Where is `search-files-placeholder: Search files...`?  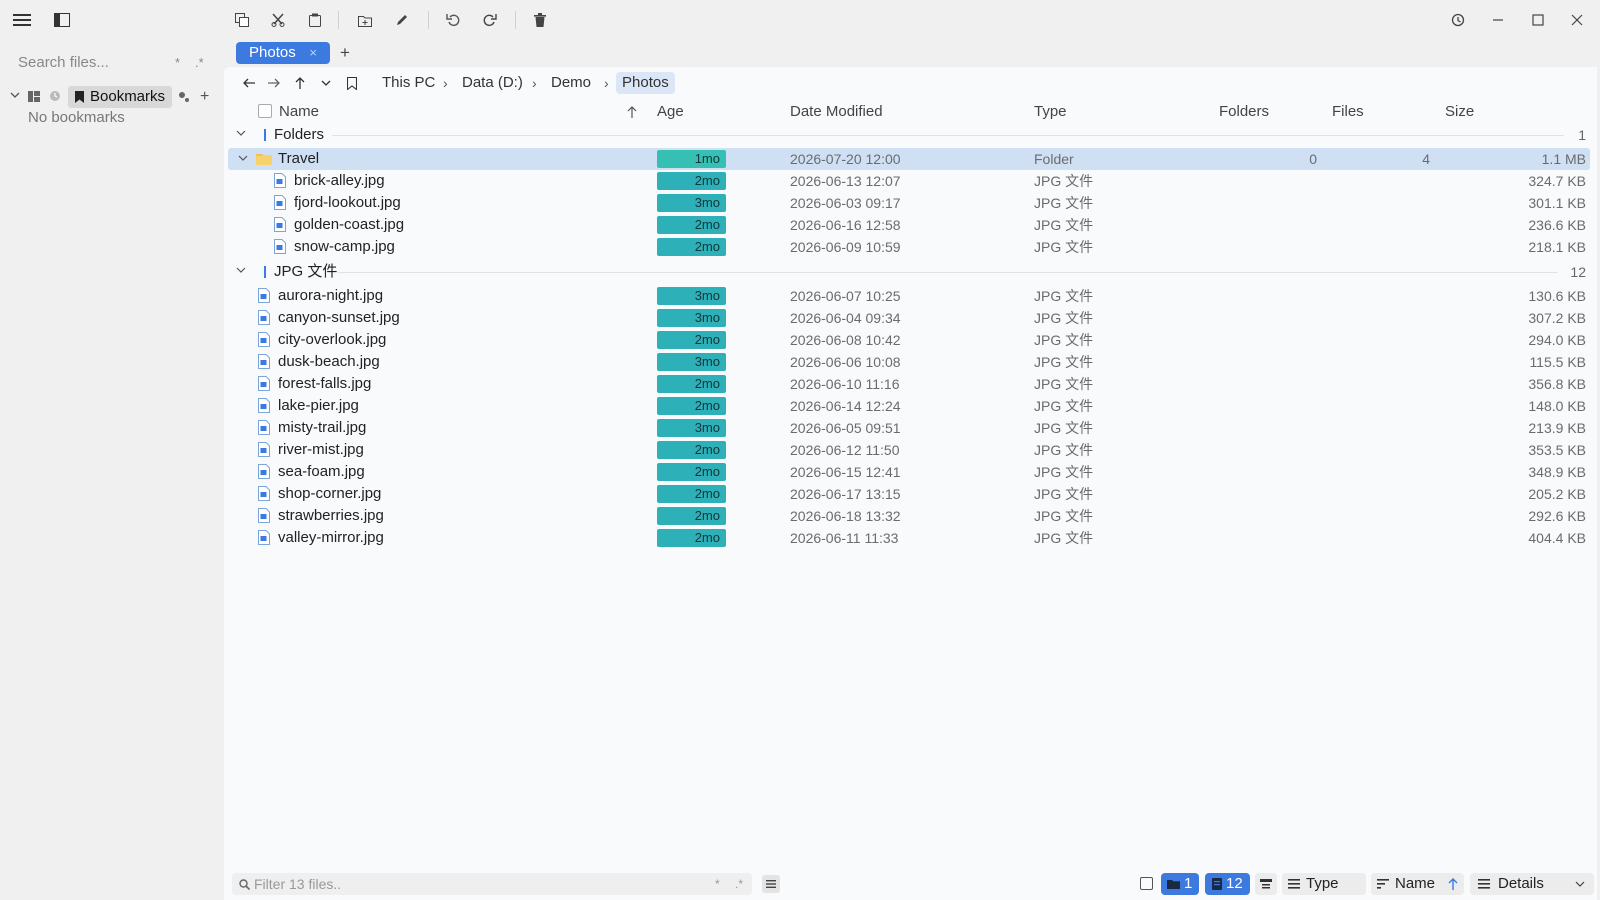 search-files-placeholder: Search files... is located at coordinates (63, 62).